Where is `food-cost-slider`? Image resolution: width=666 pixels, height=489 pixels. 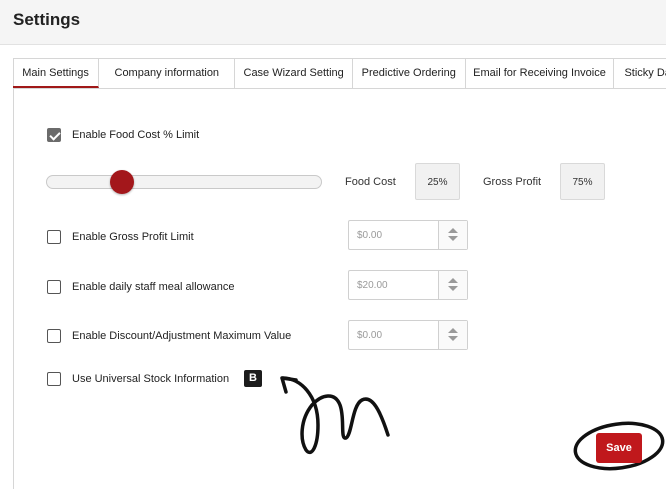
food-cost-slider is located at coordinates (184, 182).